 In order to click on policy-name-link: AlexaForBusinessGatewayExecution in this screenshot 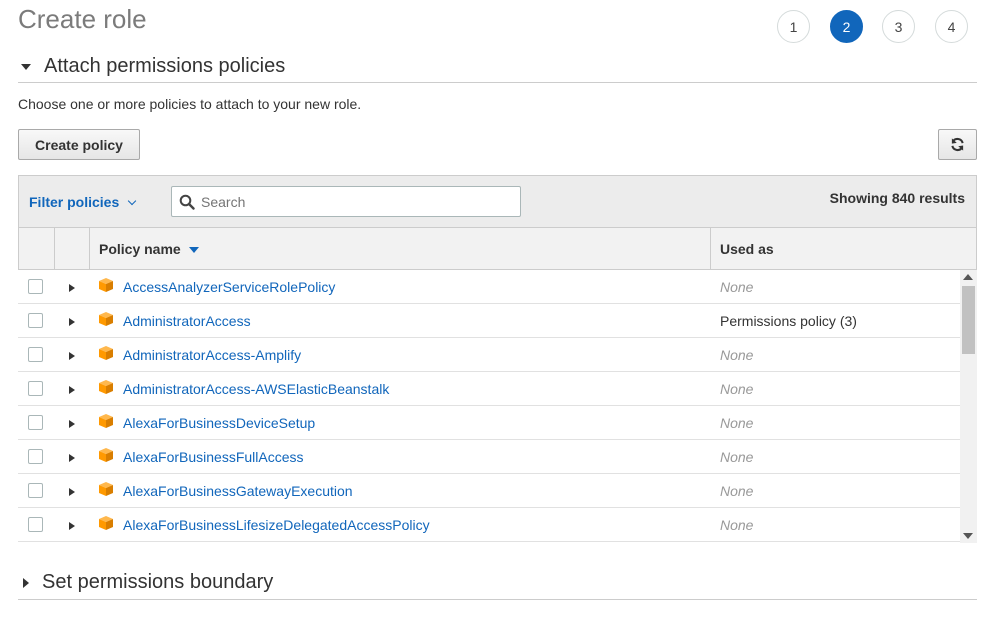, I will do `click(238, 491)`.